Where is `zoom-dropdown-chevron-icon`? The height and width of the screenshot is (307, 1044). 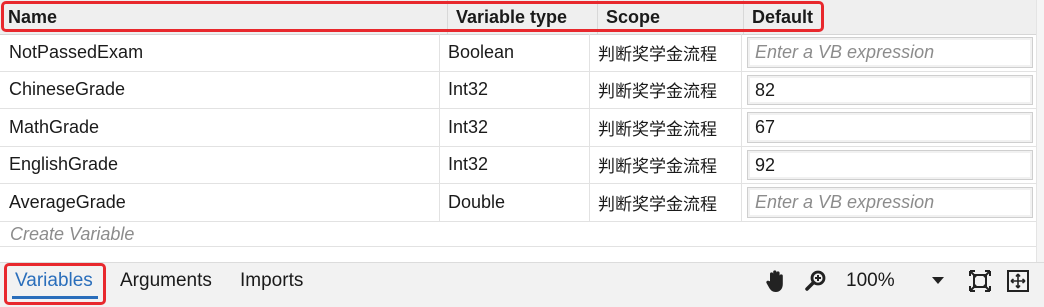
zoom-dropdown-chevron-icon is located at coordinates (938, 280).